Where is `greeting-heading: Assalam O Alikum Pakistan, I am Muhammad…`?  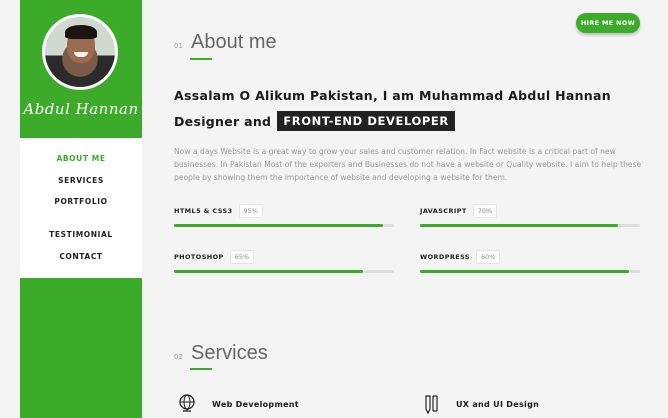 greeting-heading: Assalam O Alikum Pakistan, I am Muhammad… is located at coordinates (392, 95).